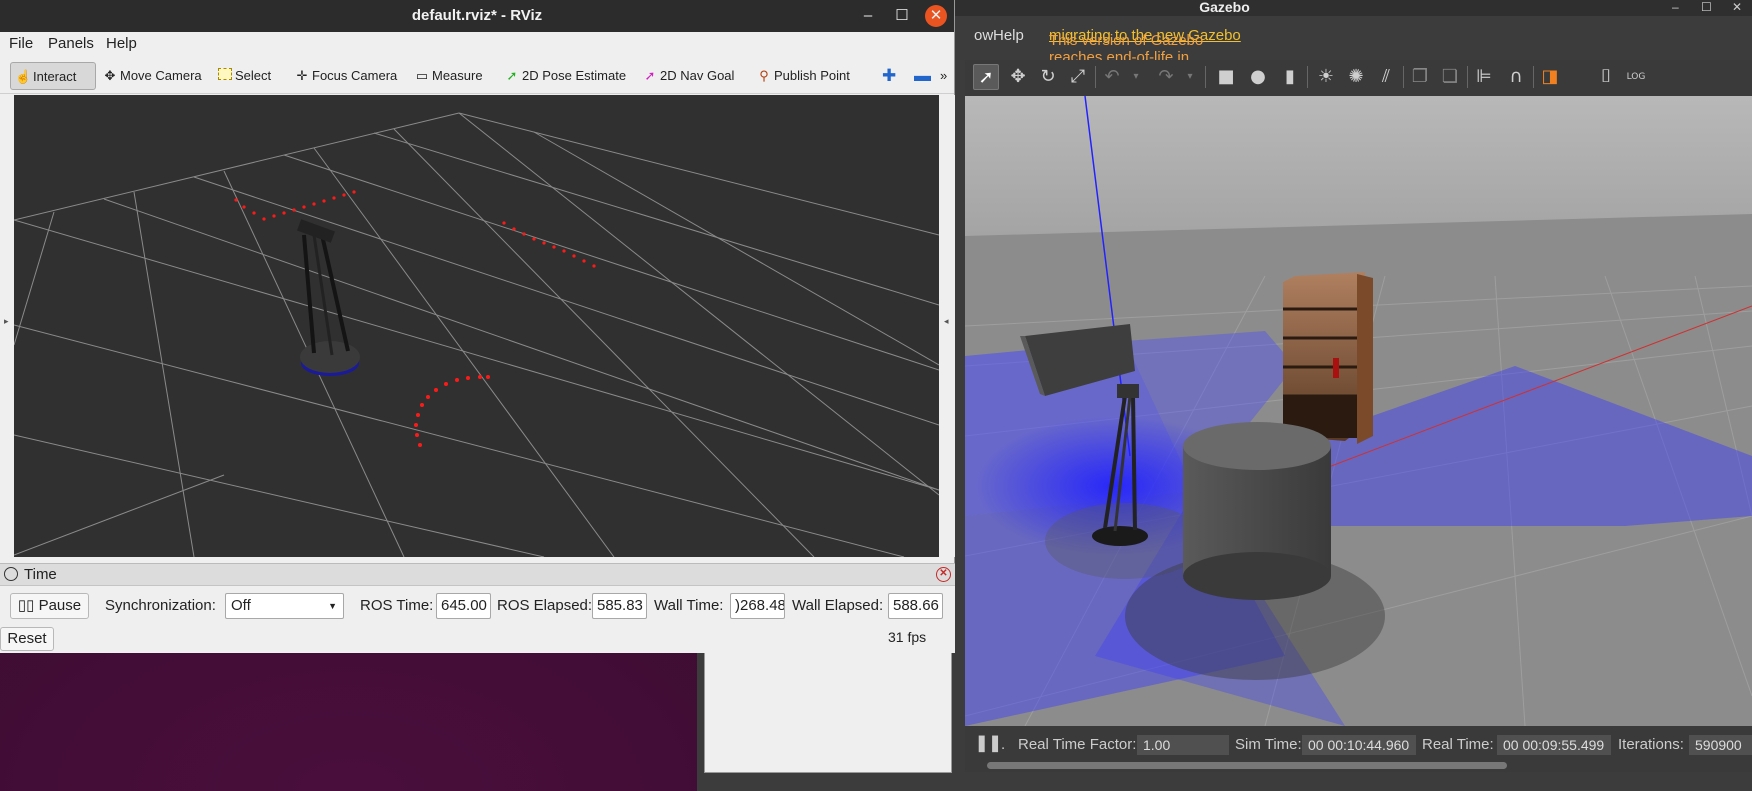  What do you see at coordinates (1336, 368) in the screenshot?
I see `red-bottle` at bounding box center [1336, 368].